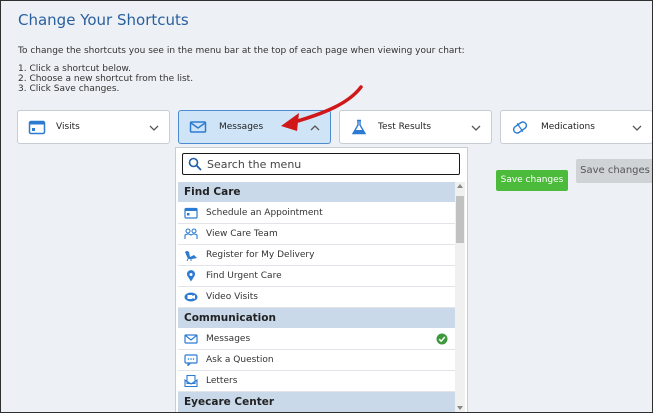 The height and width of the screenshot is (413, 653). What do you see at coordinates (460, 408) in the screenshot?
I see `scroll-down-arrow-icon` at bounding box center [460, 408].